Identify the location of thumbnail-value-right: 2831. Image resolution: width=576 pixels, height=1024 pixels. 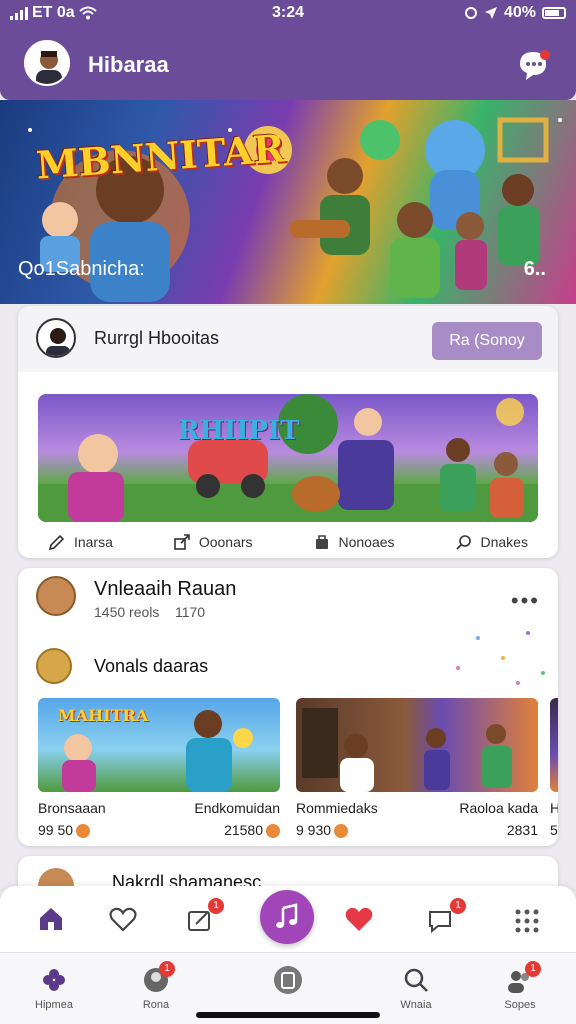
(522, 830).